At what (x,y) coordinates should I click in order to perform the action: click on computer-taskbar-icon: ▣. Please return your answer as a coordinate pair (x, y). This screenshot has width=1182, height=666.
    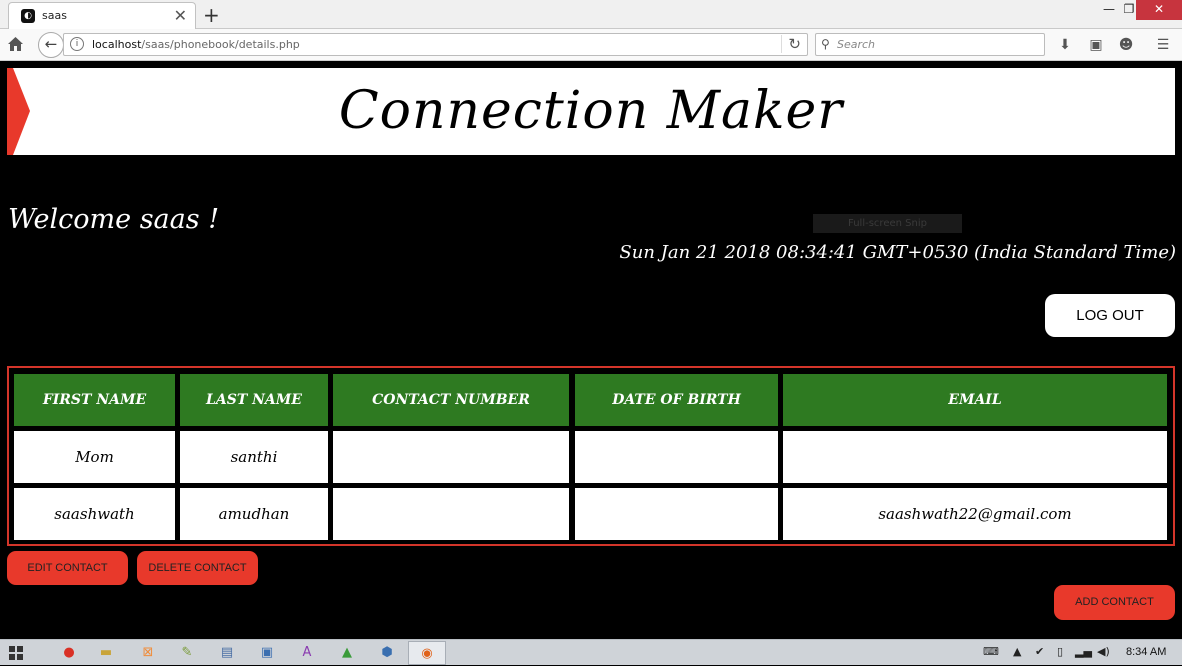
    Looking at the image, I should click on (267, 653).